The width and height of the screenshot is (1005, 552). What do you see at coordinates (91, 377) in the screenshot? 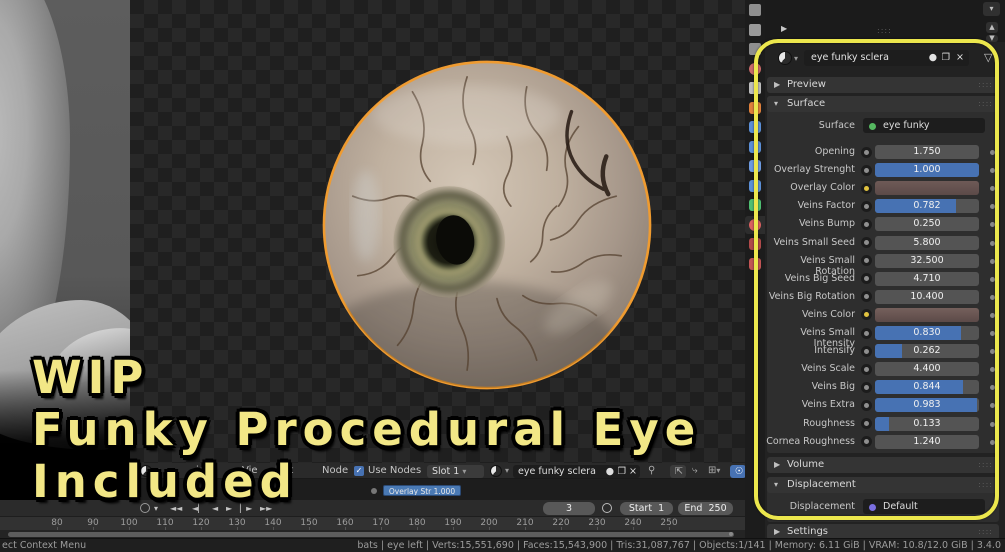
I see `overlay-line-1: WIP` at bounding box center [91, 377].